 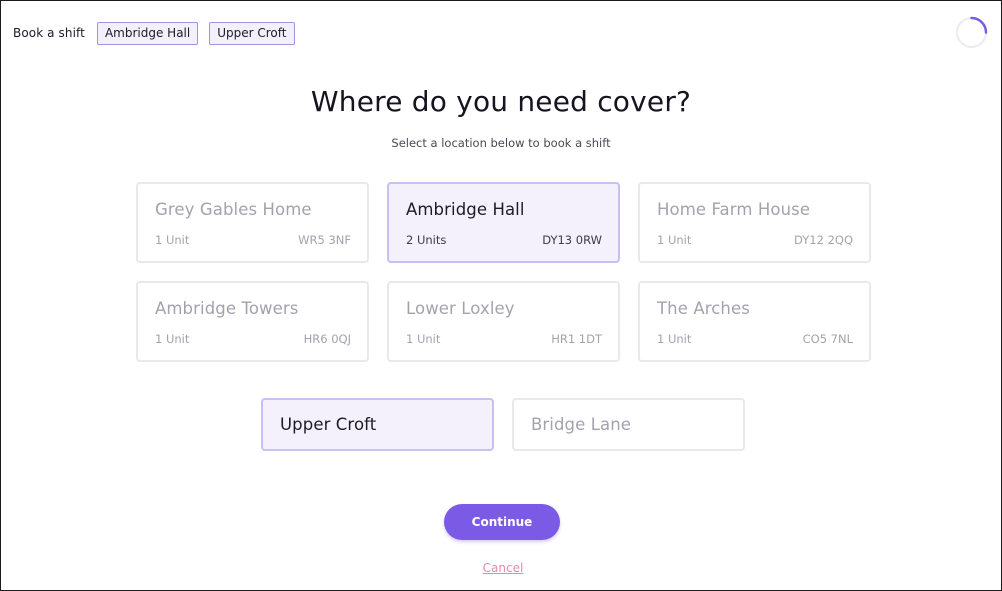 What do you see at coordinates (460, 308) in the screenshot?
I see `location-name: Lower Loxley` at bounding box center [460, 308].